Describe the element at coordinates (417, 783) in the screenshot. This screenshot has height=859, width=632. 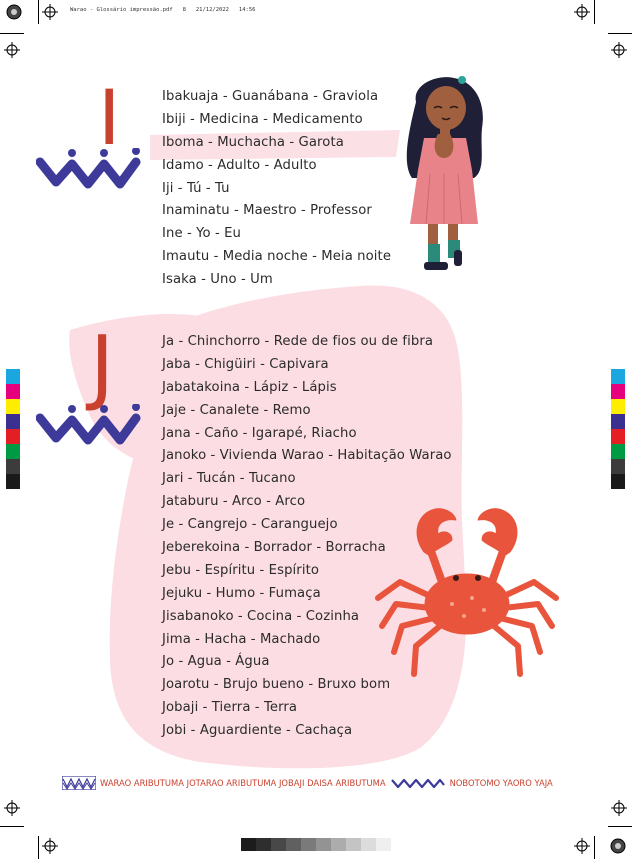
I see `warao-wave-pattern-icon` at that location.